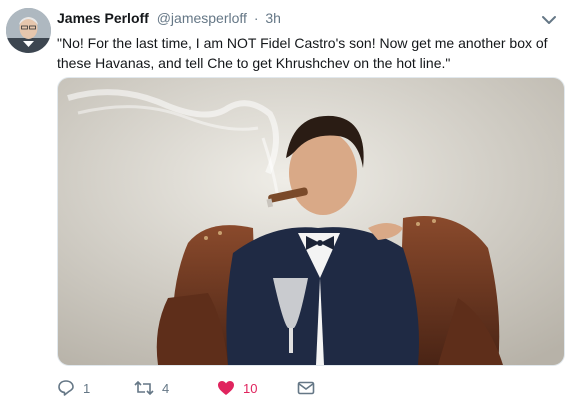 This screenshot has width=582, height=411. What do you see at coordinates (299, 19) in the screenshot?
I see `tweet-header: James Perloff @jamesperloff · 3h` at bounding box center [299, 19].